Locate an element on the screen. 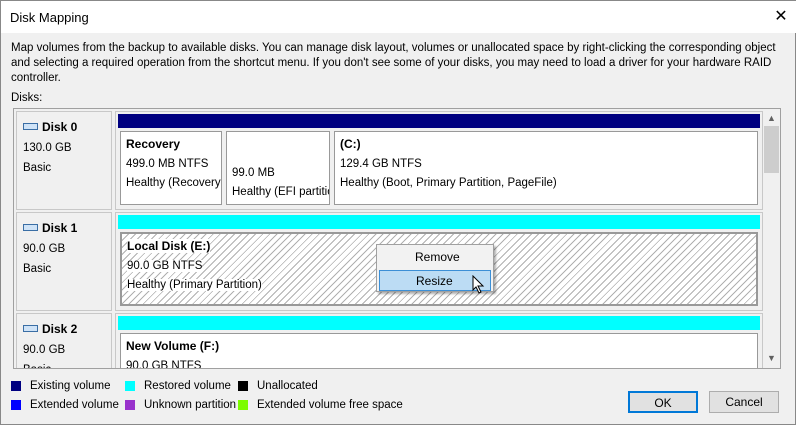 This screenshot has height=425, width=796. title-bar: Disk Mapping ✕ is located at coordinates (398, 17).